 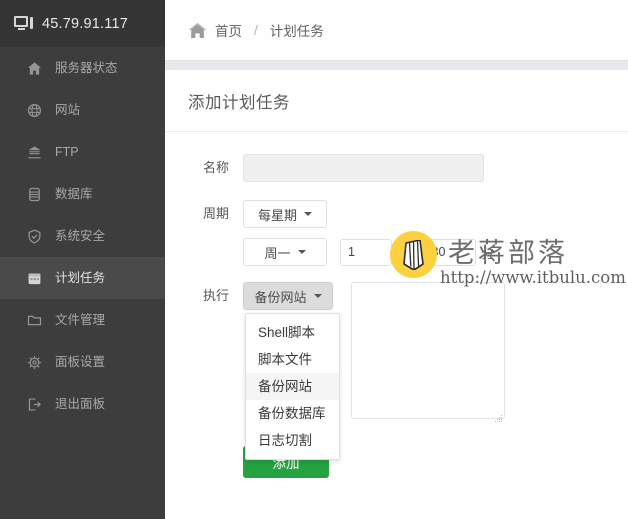 I want to click on database-icon, so click(x=34, y=194).